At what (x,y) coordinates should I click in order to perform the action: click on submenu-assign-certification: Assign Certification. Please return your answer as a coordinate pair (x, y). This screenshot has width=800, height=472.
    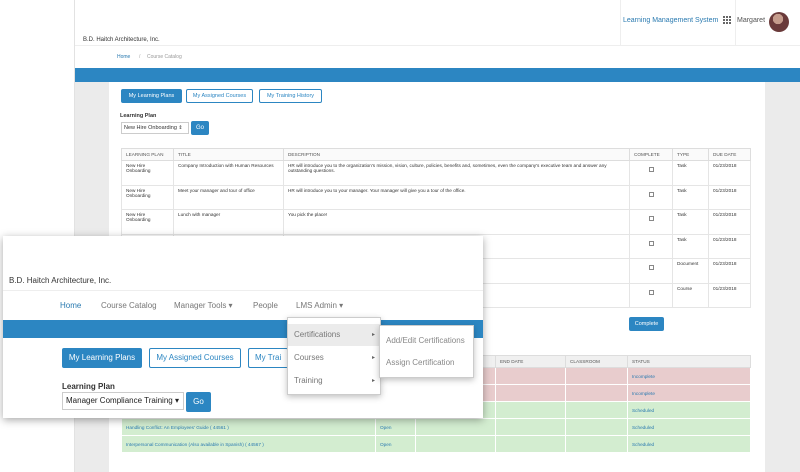
    Looking at the image, I should click on (420, 362).